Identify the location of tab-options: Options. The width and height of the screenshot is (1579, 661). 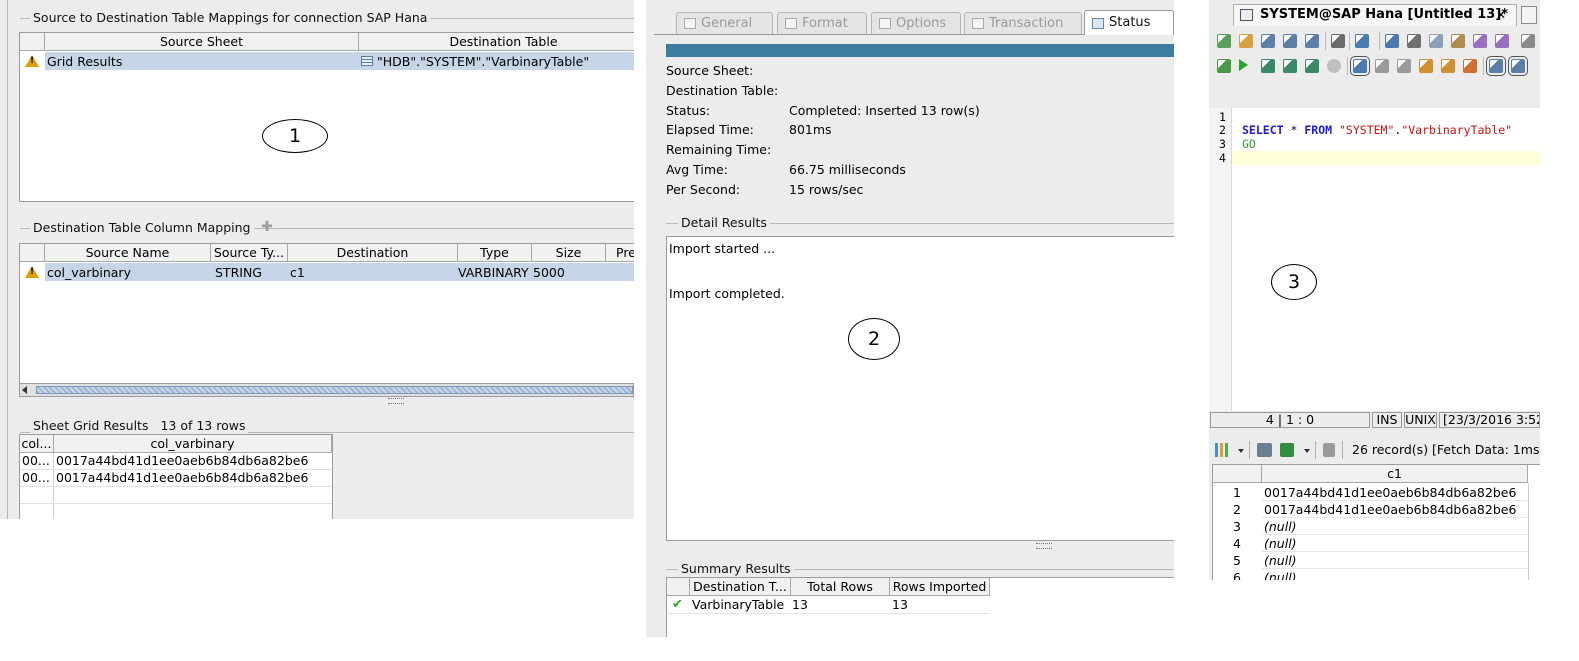
(916, 23).